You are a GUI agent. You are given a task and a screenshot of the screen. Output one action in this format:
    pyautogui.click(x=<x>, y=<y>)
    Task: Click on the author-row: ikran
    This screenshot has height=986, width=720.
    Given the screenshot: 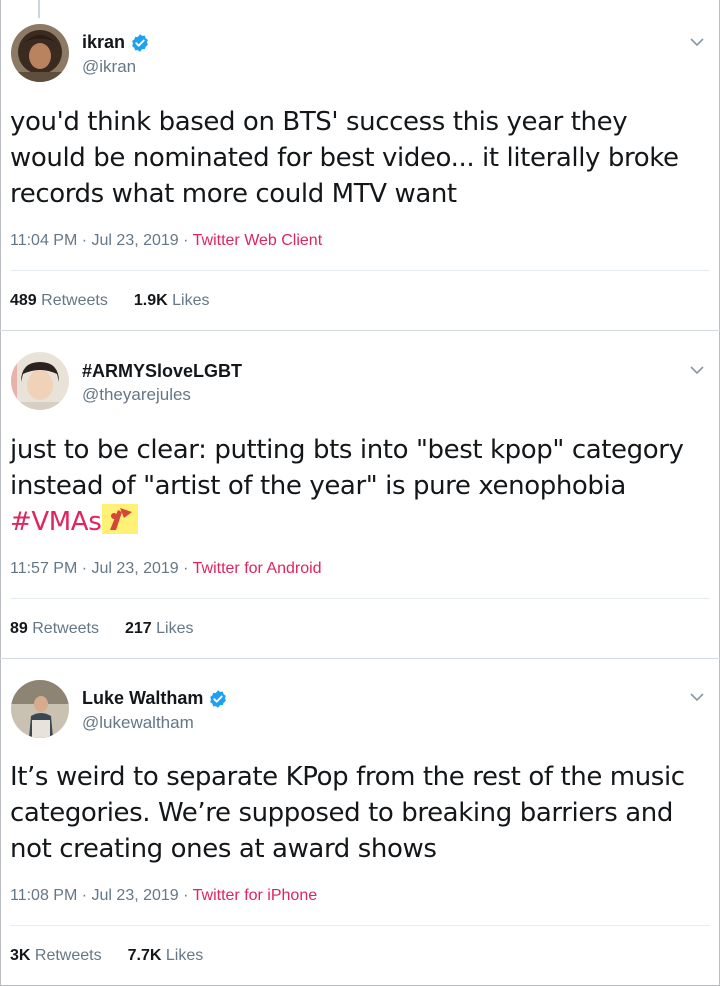 What is the action you would take?
    pyautogui.click(x=116, y=42)
    